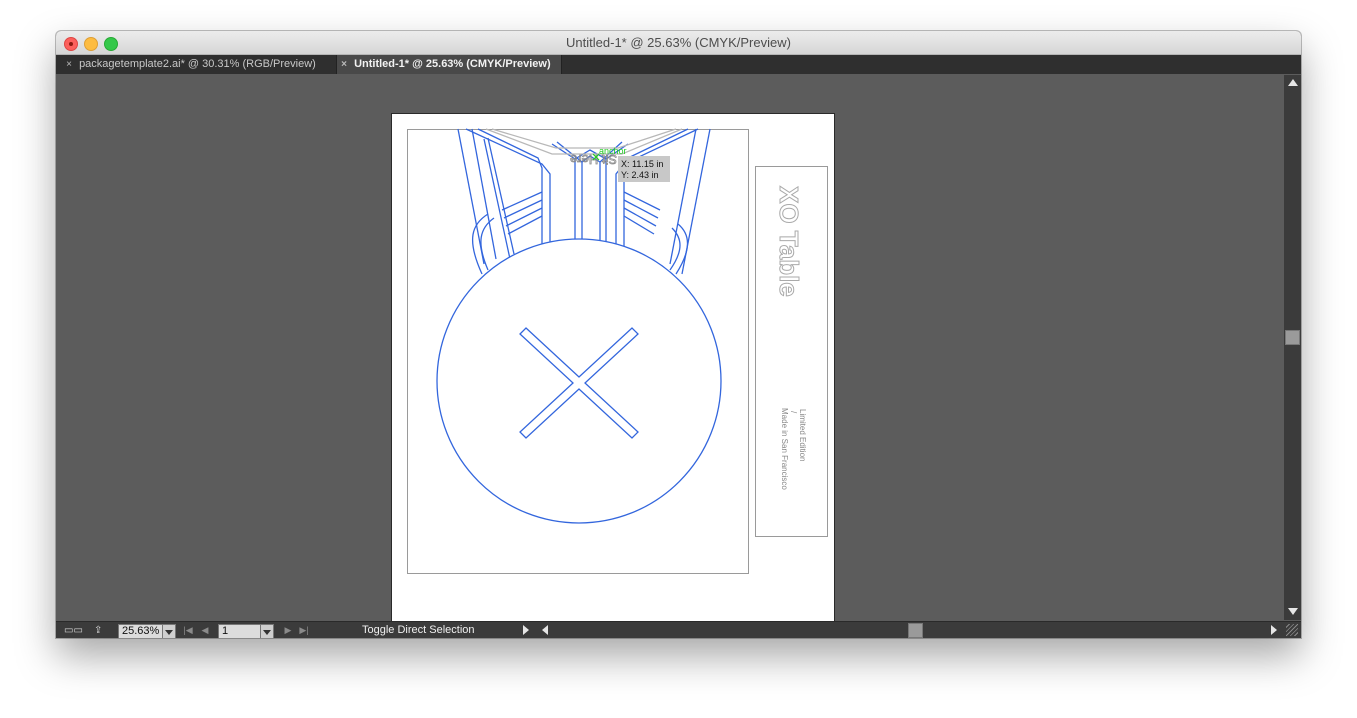  Describe the element at coordinates (642, 164) in the screenshot. I see `tooltip-x: X: 11.15 in` at that location.